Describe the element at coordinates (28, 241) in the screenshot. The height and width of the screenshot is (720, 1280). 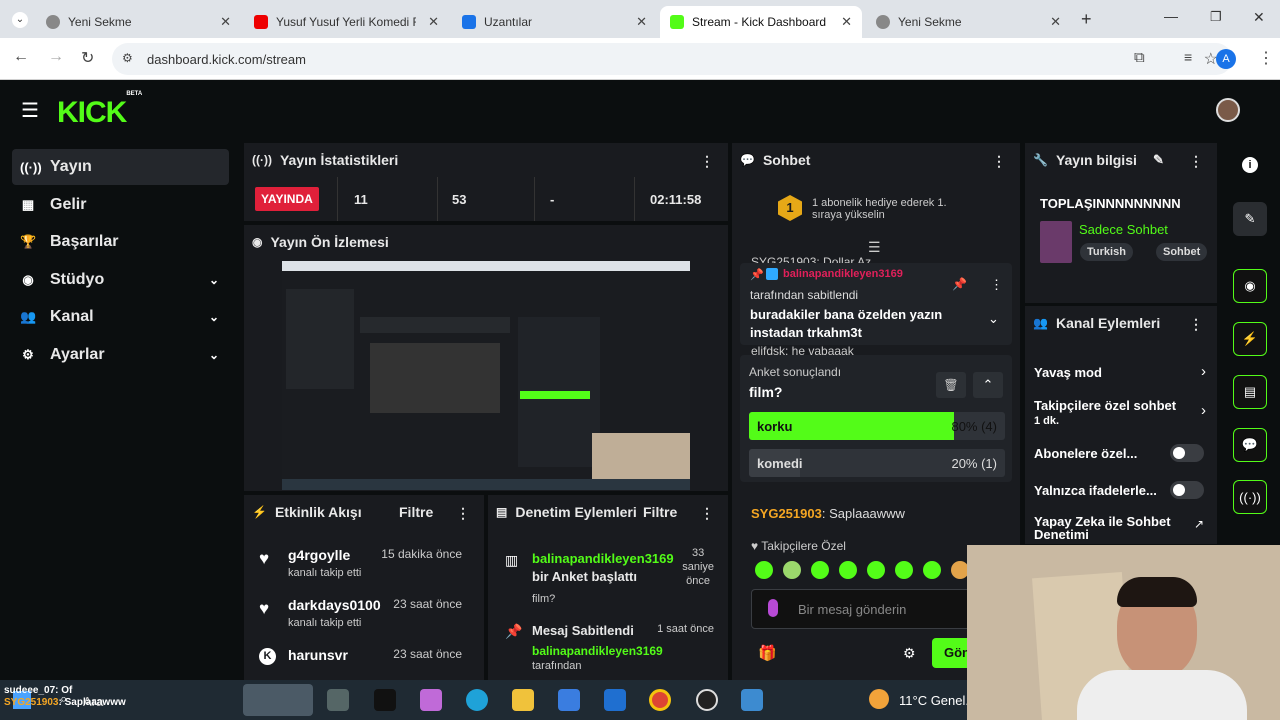
I see `trophy-icon: 🏆` at that location.